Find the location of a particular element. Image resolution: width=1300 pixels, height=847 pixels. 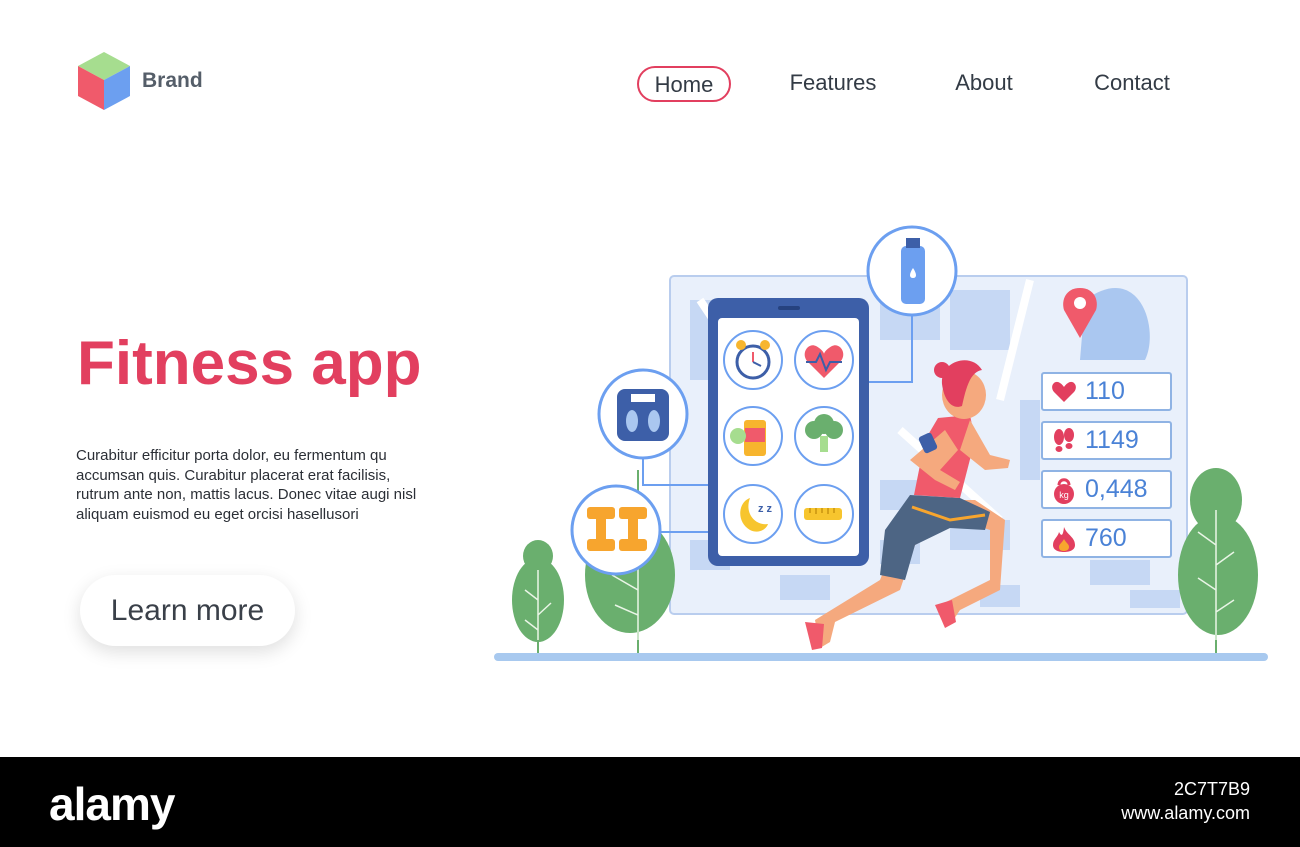

heart-rate-icon is located at coordinates (824, 360).